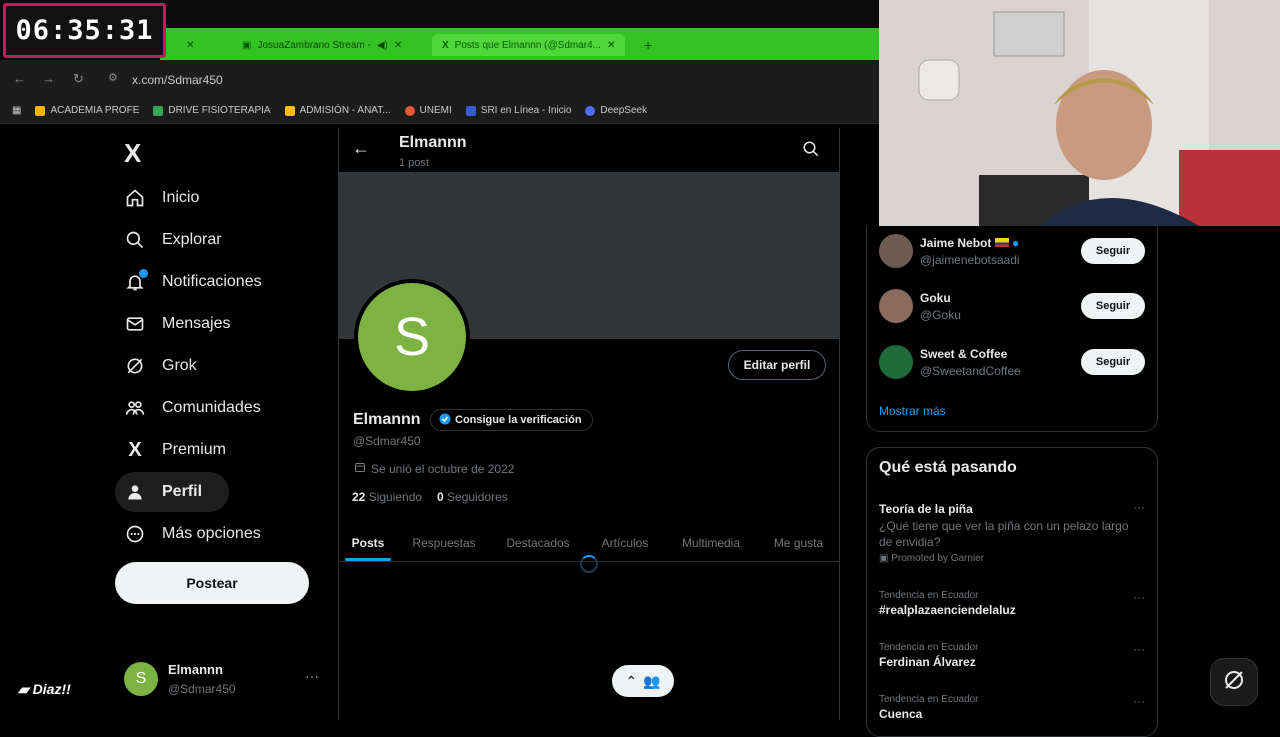 The image size is (1280, 737). I want to click on tab-me-gusta: Me gusta, so click(798, 542).